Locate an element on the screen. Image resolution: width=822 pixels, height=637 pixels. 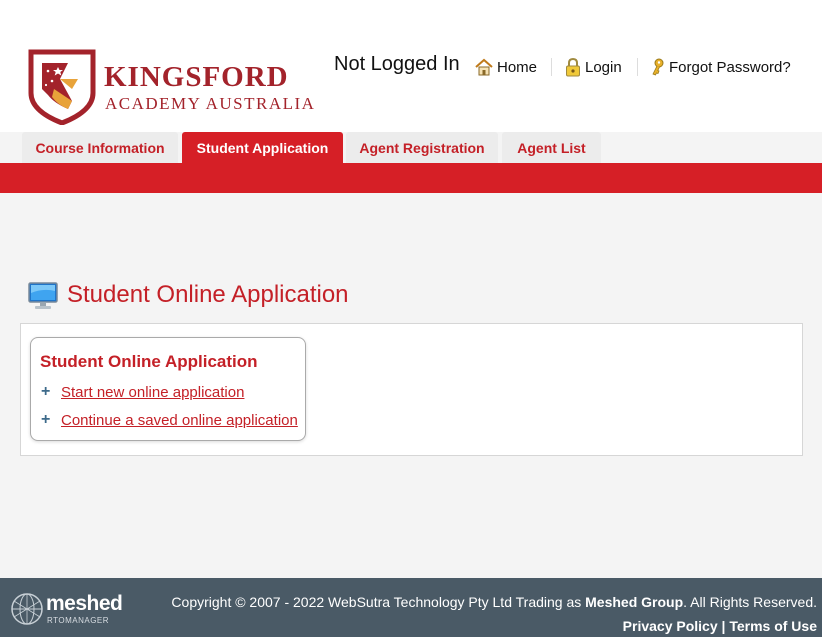
key-icon is located at coordinates (658, 67).